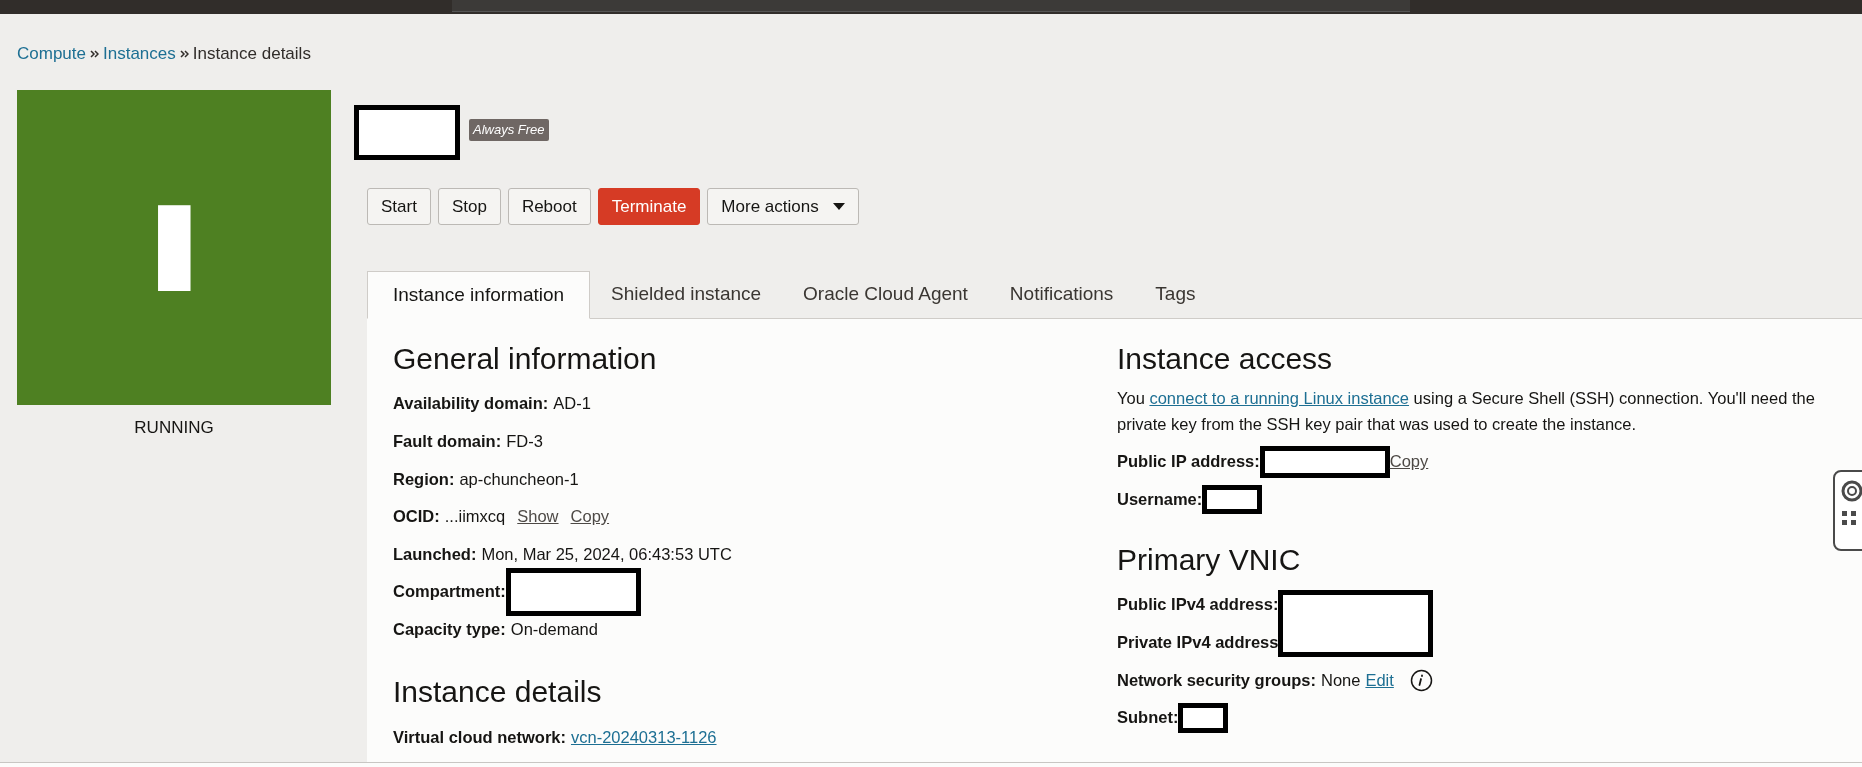 The image size is (1862, 767). Describe the element at coordinates (479, 295) in the screenshot. I see `tab: Instance information` at that location.